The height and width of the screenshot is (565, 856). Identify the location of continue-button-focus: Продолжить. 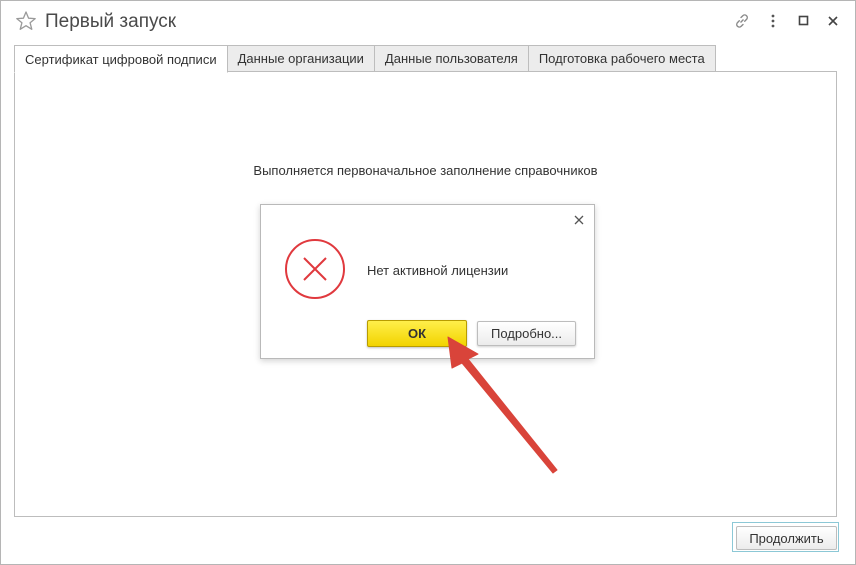
(785, 537).